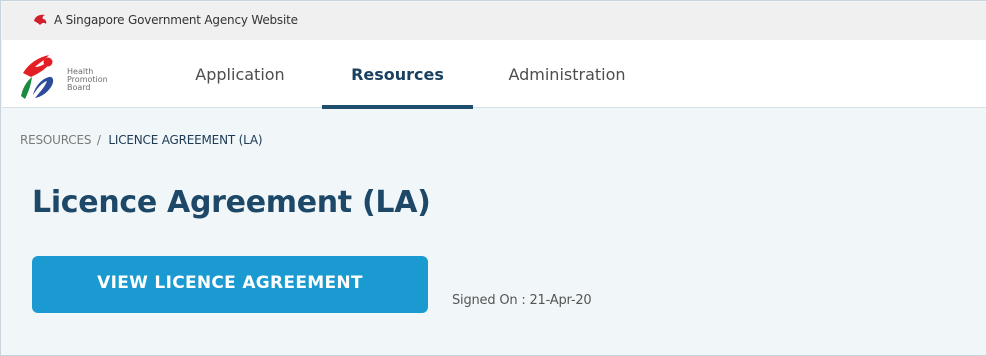 This screenshot has width=986, height=356. What do you see at coordinates (231, 202) in the screenshot?
I see `page-title: Licence Agreement (LA)` at bounding box center [231, 202].